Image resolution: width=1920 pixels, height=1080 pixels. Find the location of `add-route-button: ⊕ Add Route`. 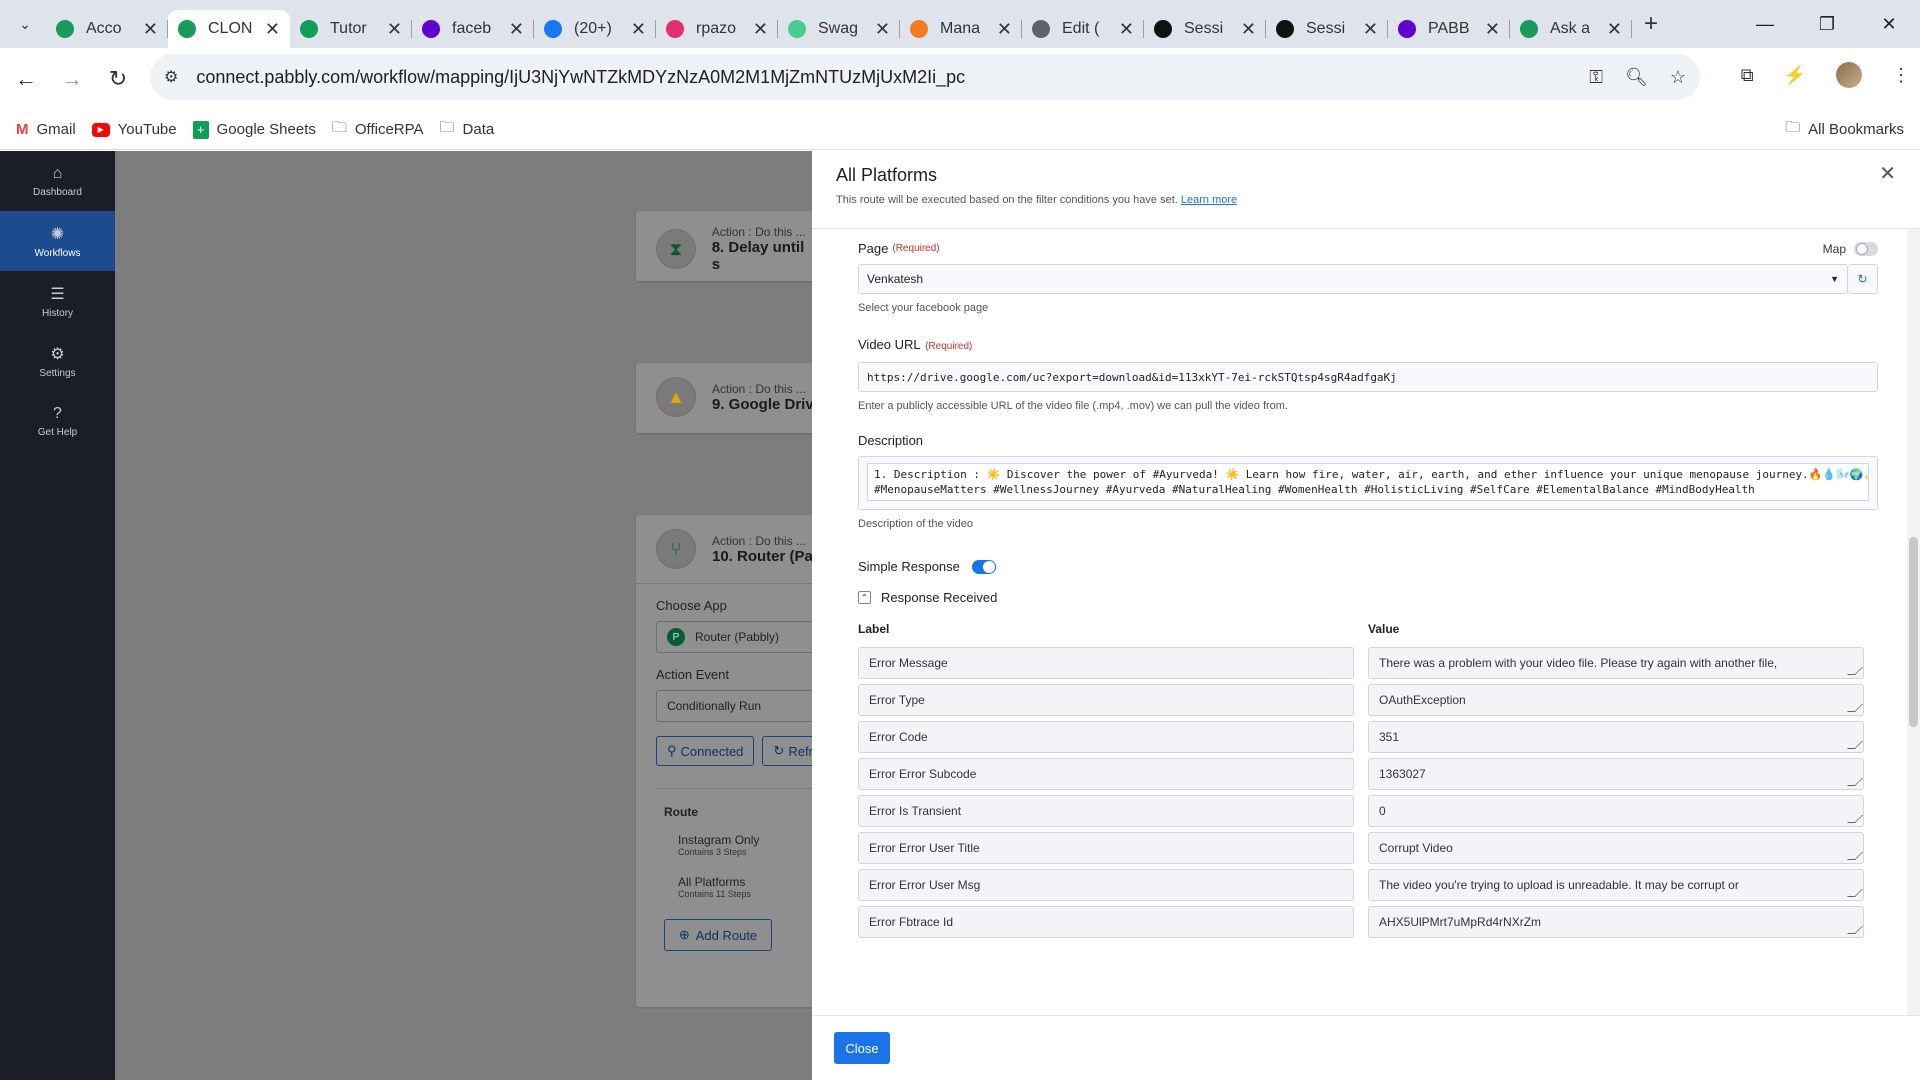

add-route-button: ⊕ Add Route is located at coordinates (718, 935).